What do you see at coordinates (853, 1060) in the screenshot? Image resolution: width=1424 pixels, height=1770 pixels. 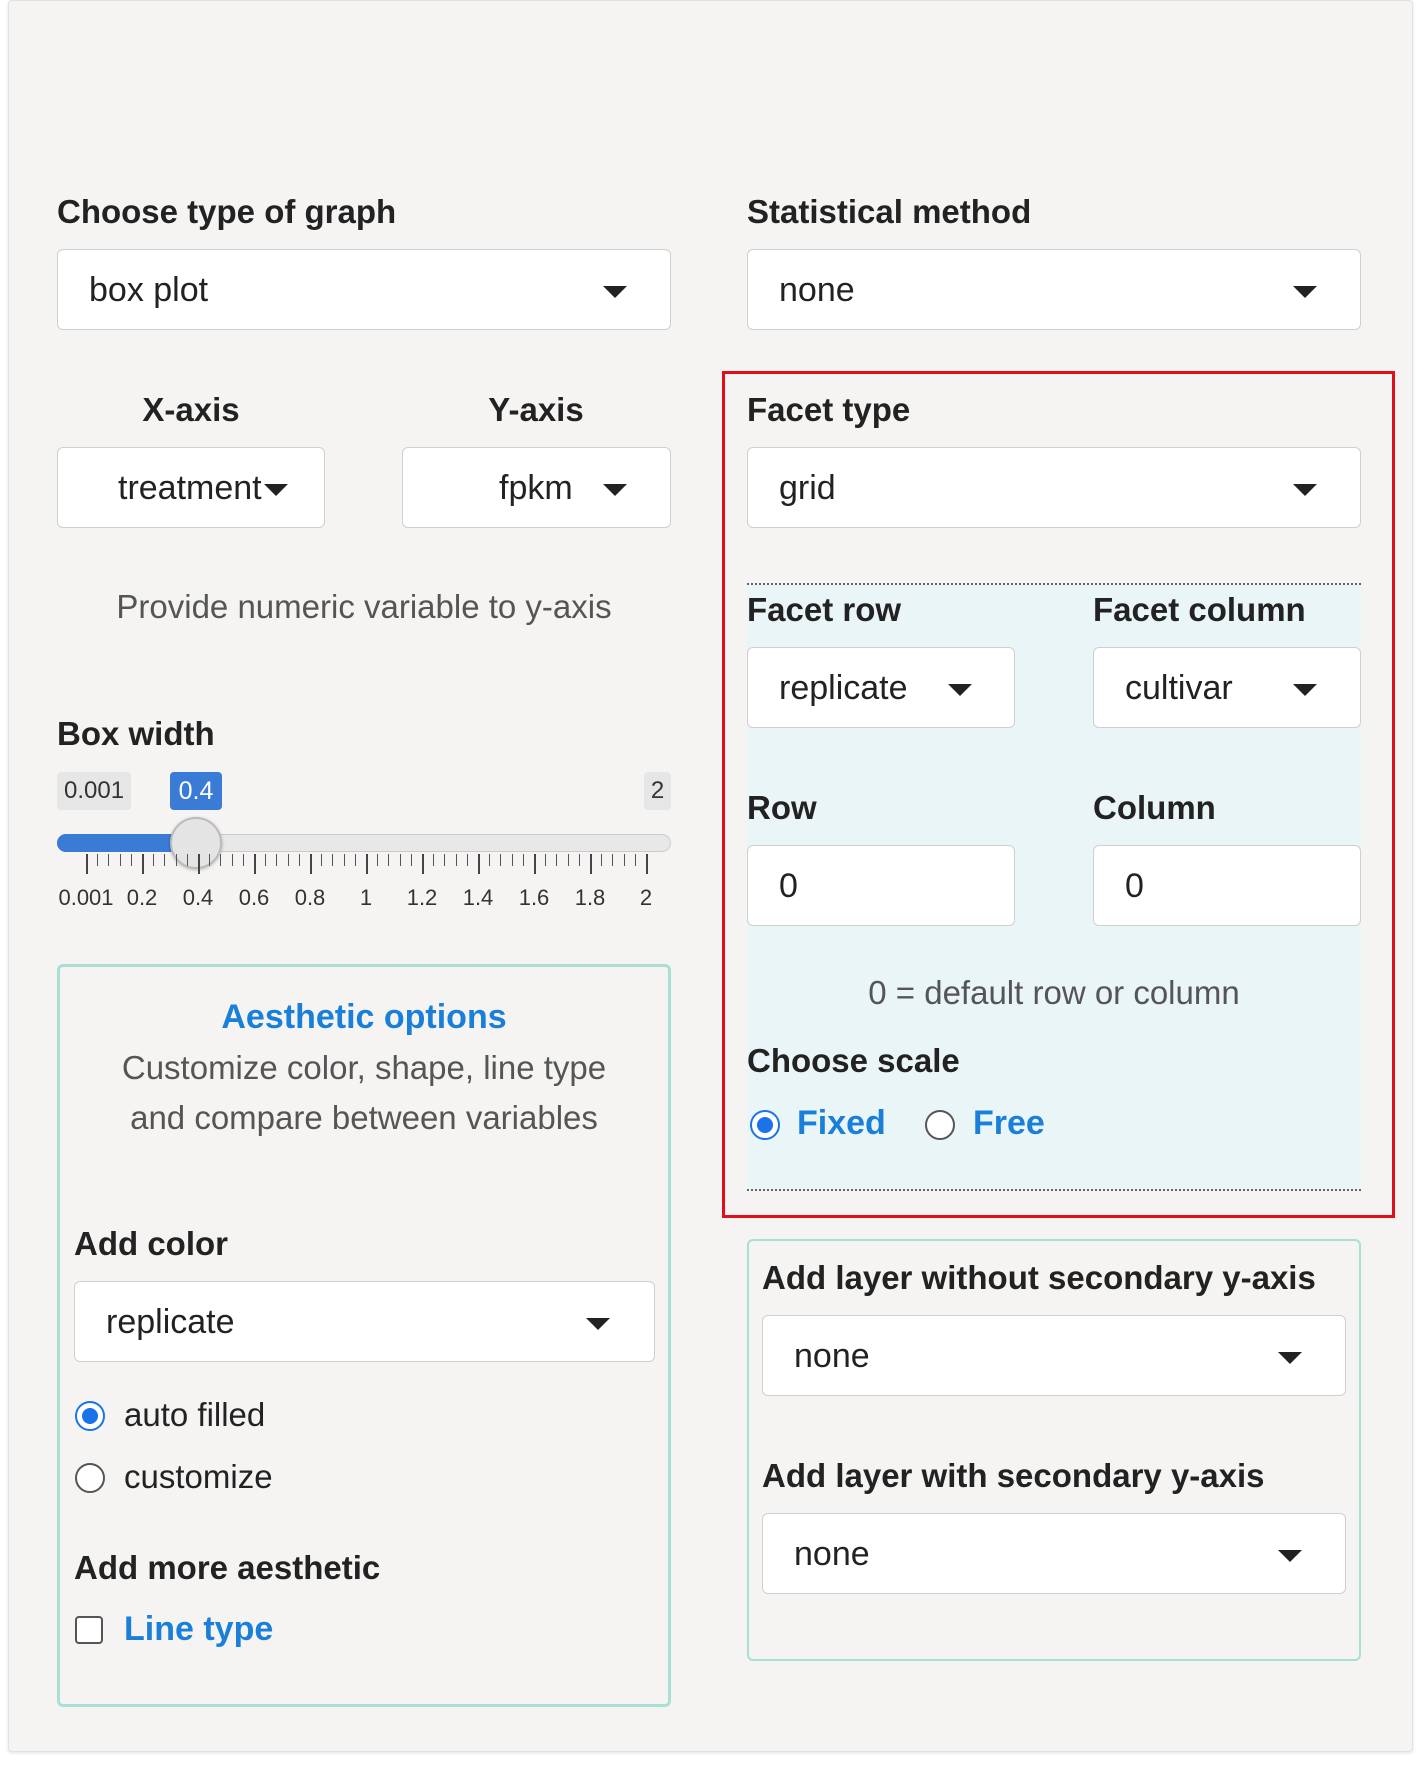 I see `choose-scale-label: Choose scale` at bounding box center [853, 1060].